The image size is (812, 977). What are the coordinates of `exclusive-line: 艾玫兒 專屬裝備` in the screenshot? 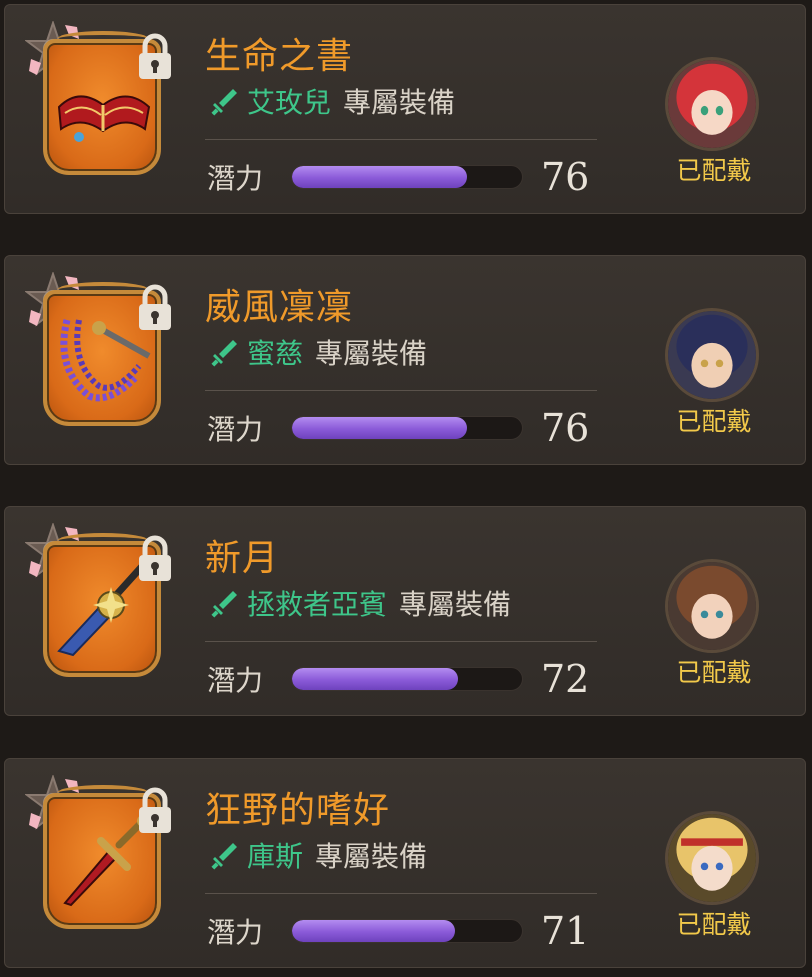 It's located at (332, 101).